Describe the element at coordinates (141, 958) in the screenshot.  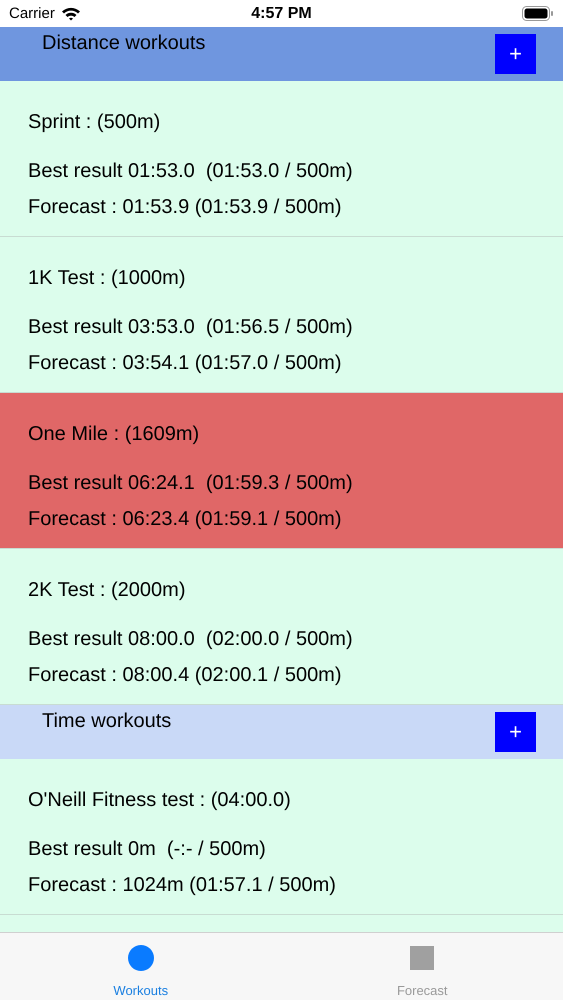
I see `circle-icon` at that location.